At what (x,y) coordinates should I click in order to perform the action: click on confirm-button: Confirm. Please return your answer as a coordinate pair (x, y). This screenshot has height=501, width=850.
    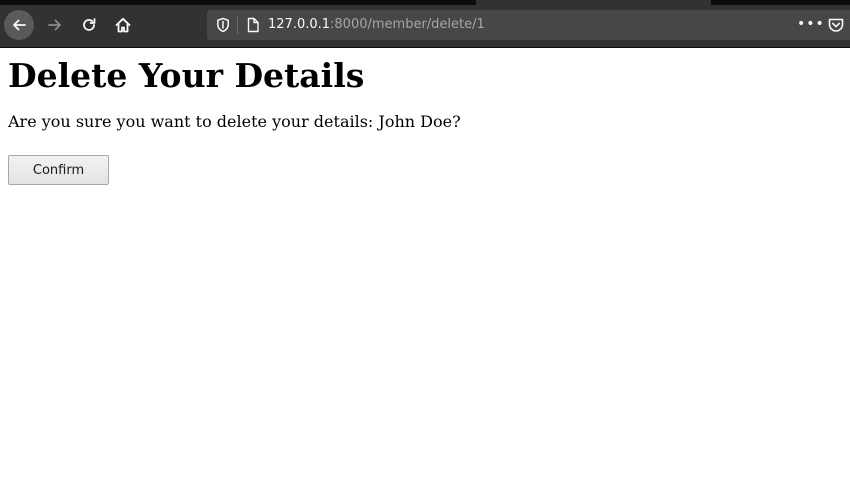
    Looking at the image, I should click on (58, 170).